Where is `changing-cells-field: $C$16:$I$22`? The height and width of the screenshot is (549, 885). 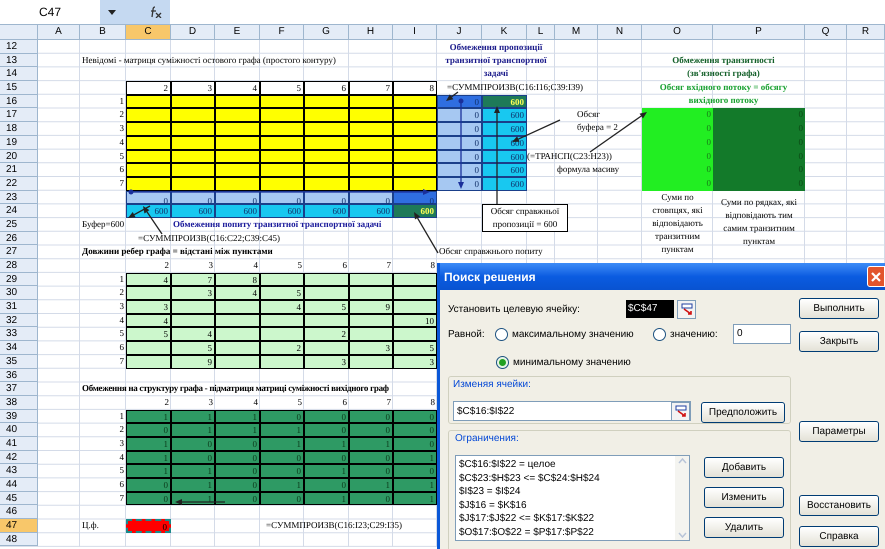 changing-cells-field: $C$16:$I$22 is located at coordinates (572, 411).